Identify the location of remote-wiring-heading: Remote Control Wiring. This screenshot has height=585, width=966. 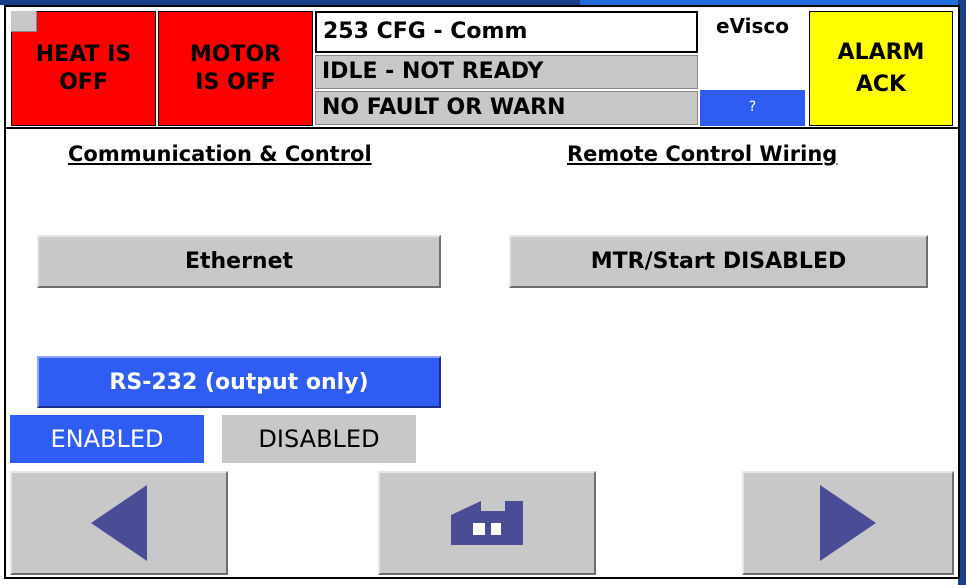
(702, 154).